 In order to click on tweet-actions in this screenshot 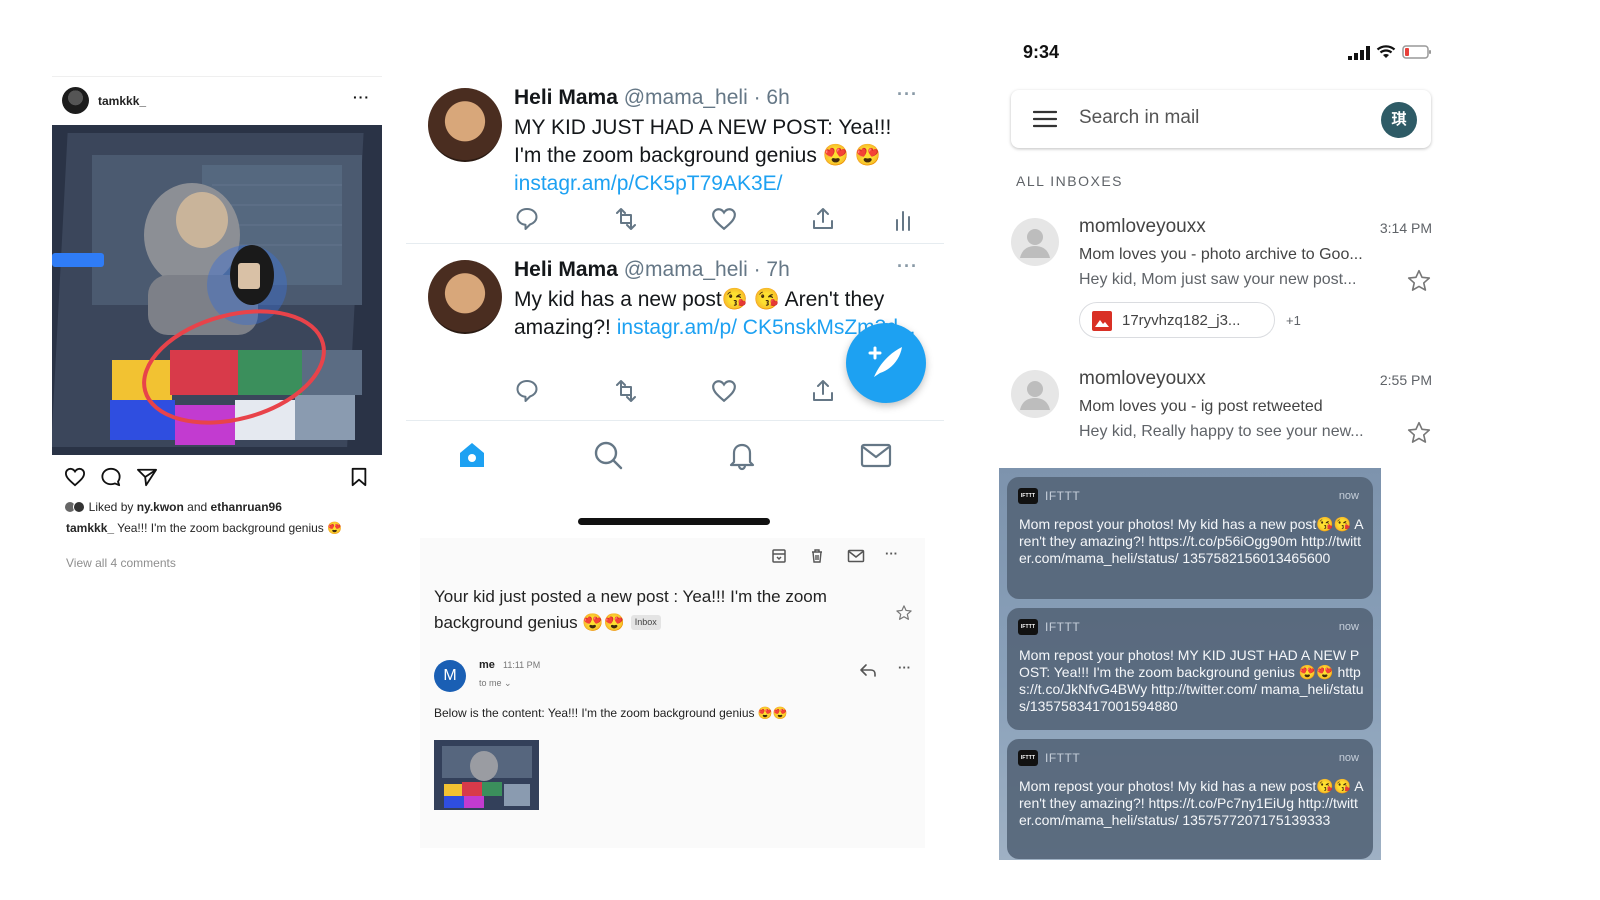, I will do `click(714, 219)`.